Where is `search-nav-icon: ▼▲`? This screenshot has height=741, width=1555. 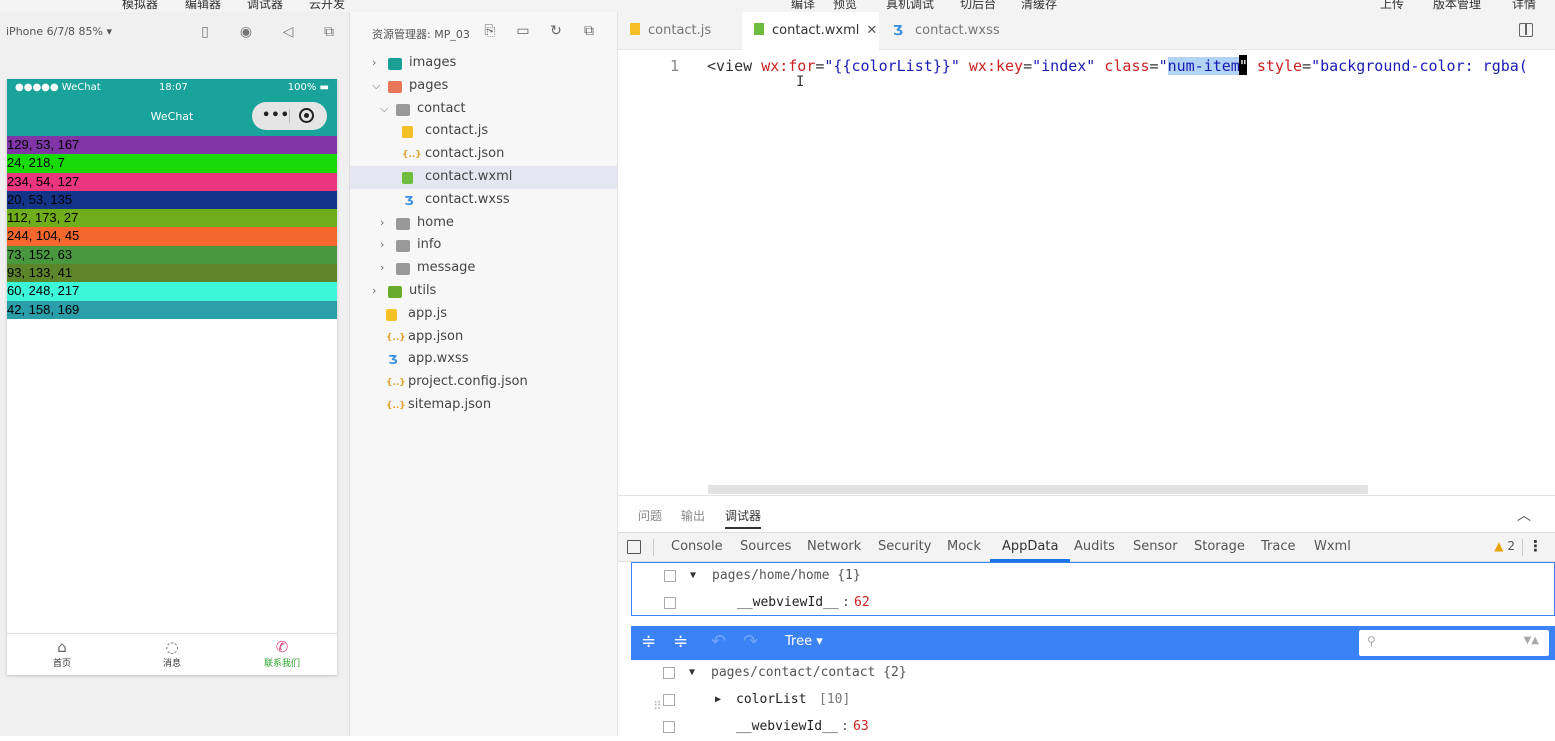 search-nav-icon: ▼▲ is located at coordinates (1531, 640).